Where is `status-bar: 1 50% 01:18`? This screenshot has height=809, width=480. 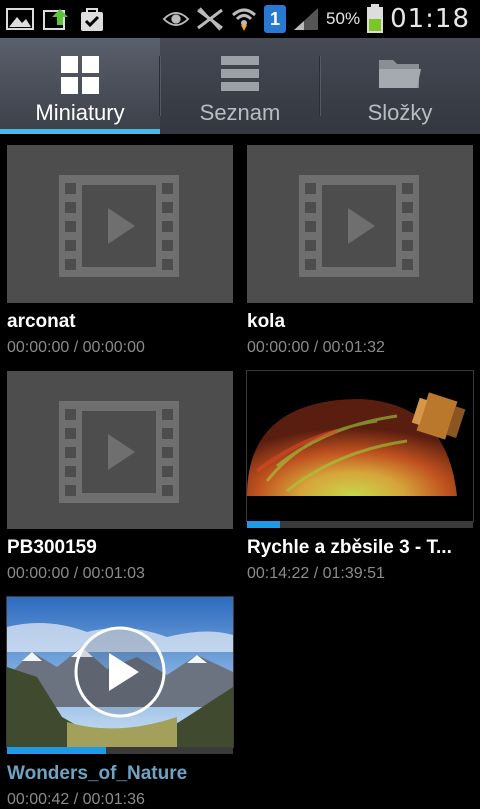 status-bar: 1 50% 01:18 is located at coordinates (240, 19).